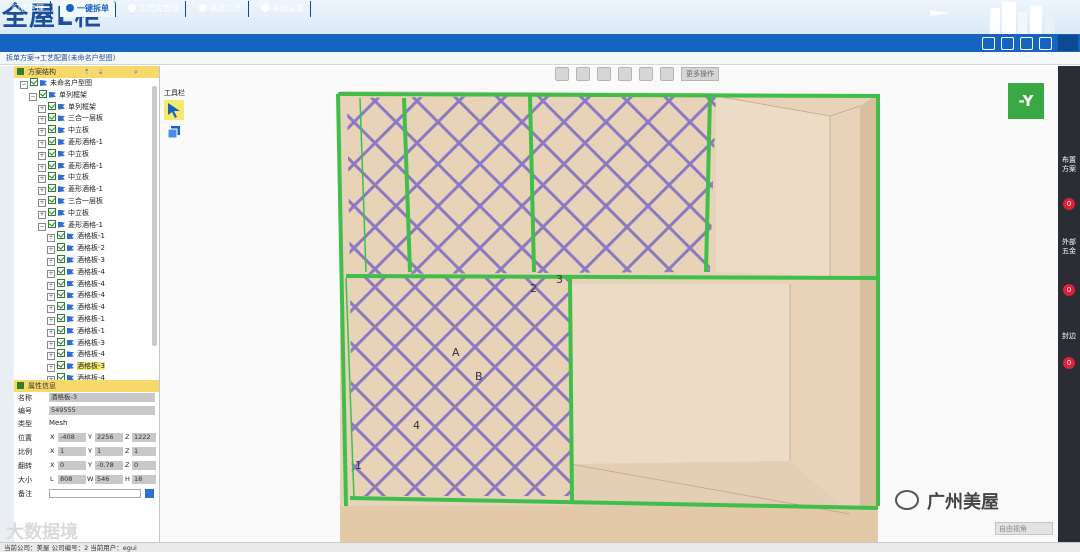  Describe the element at coordinates (583, 74) in the screenshot. I see `record-icon` at that location.